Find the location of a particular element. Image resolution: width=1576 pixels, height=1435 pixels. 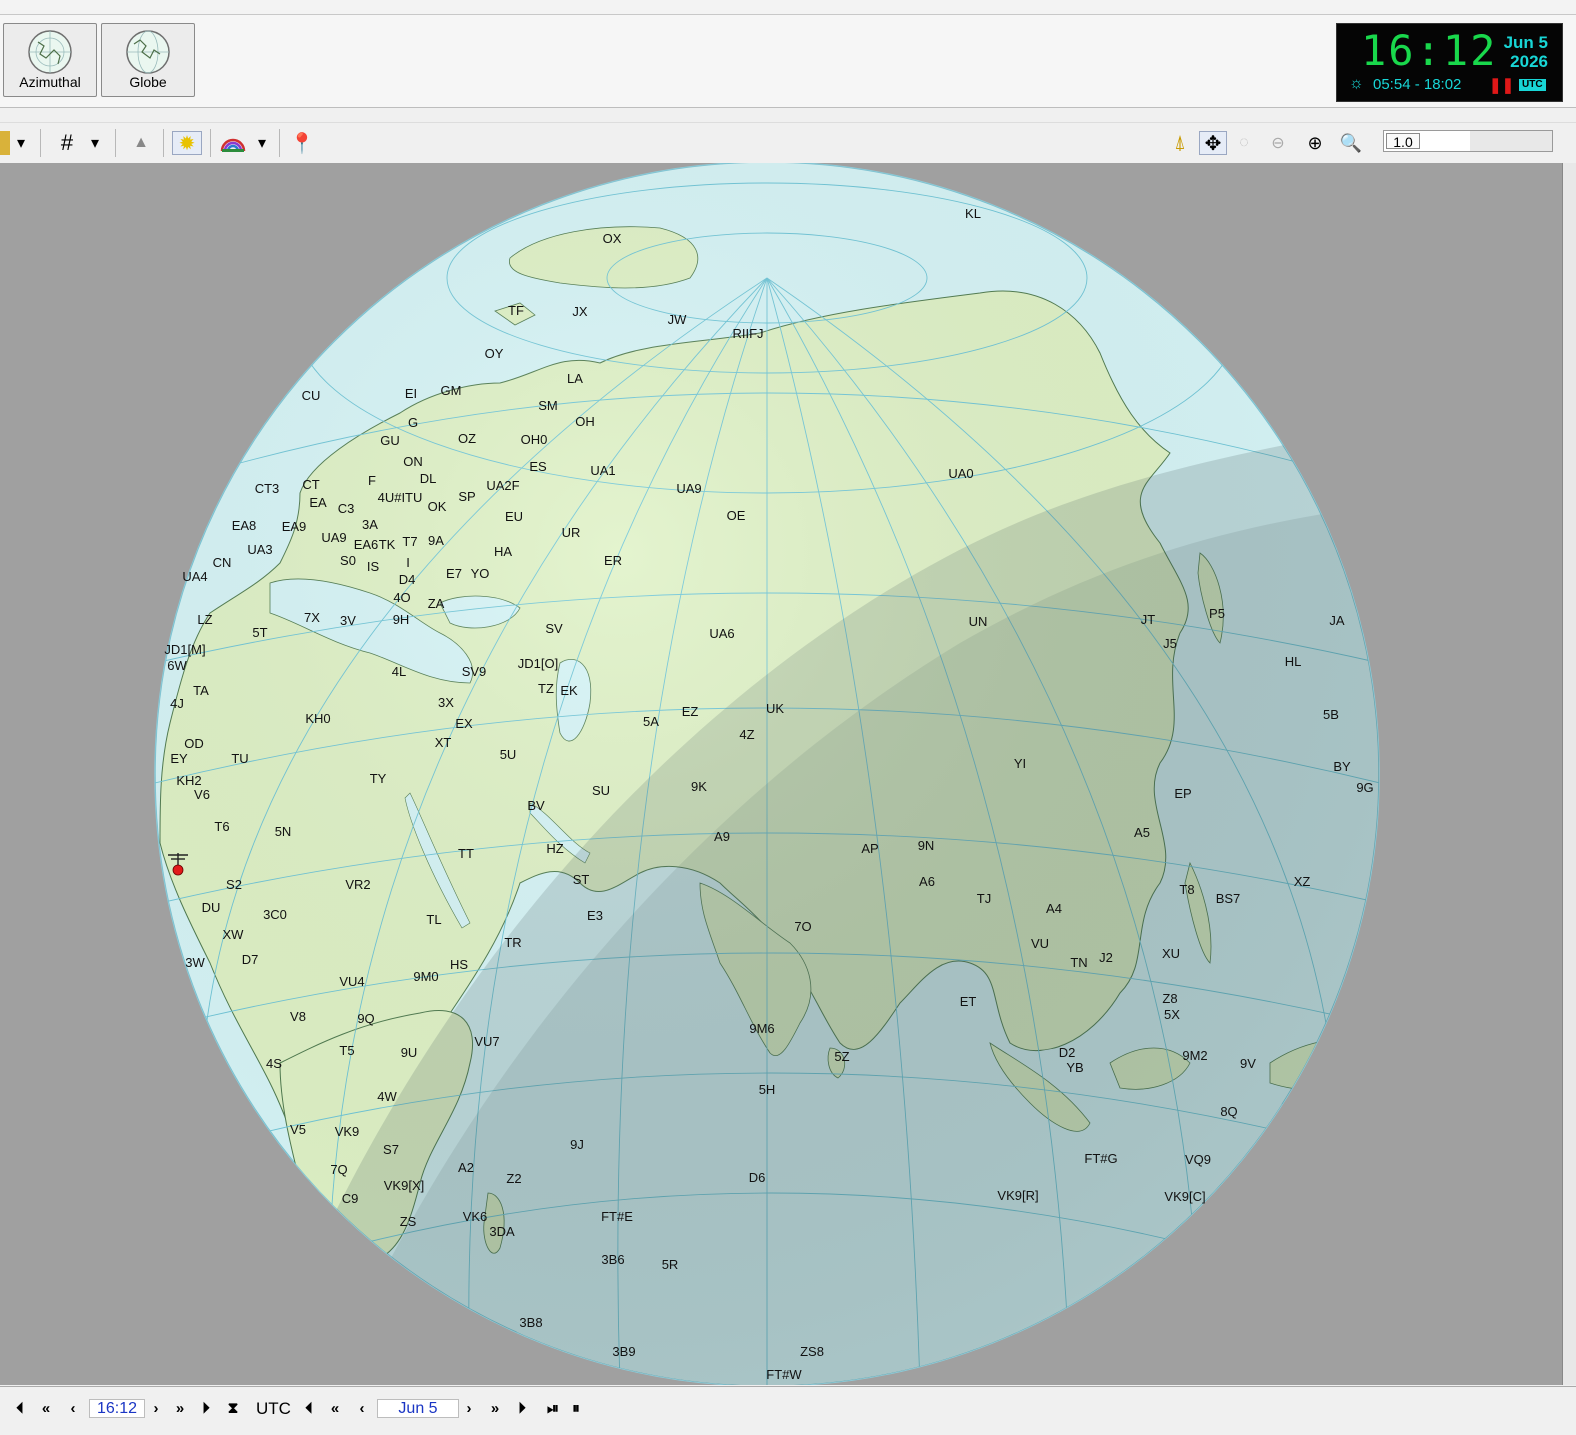

prefix-label: EI is located at coordinates (411, 393).